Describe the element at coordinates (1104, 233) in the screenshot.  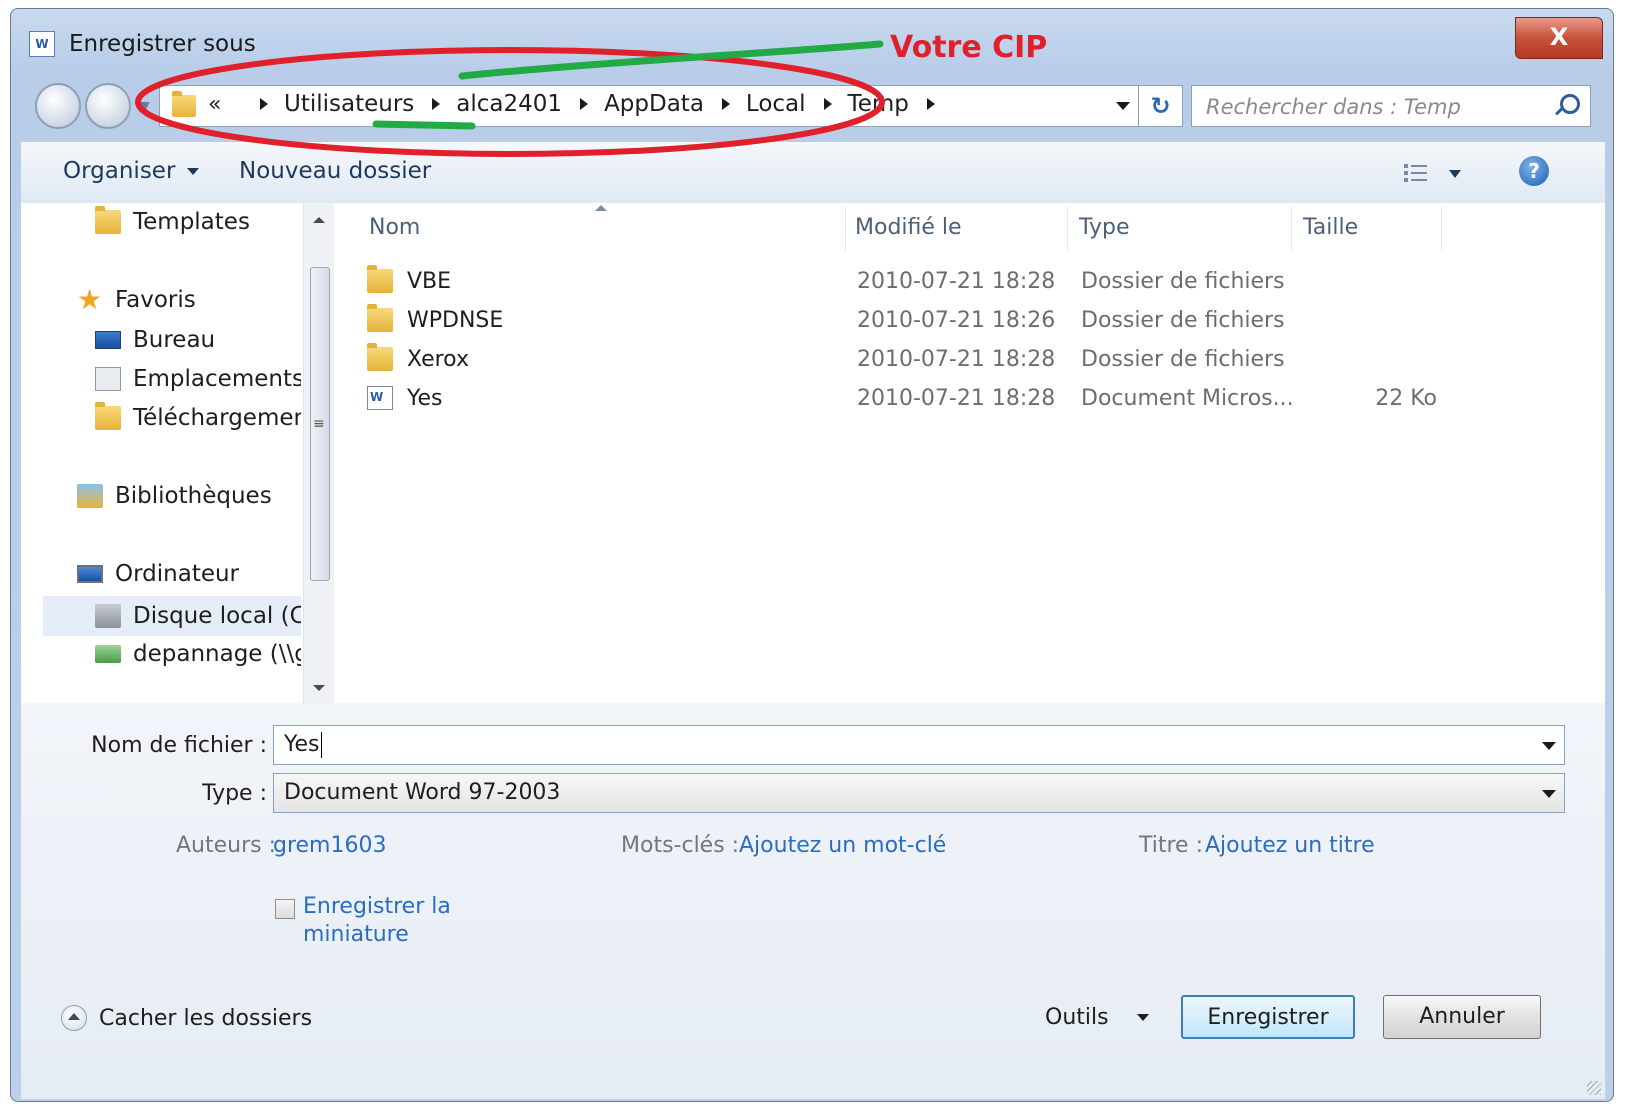
I see `column-header-type: Type` at that location.